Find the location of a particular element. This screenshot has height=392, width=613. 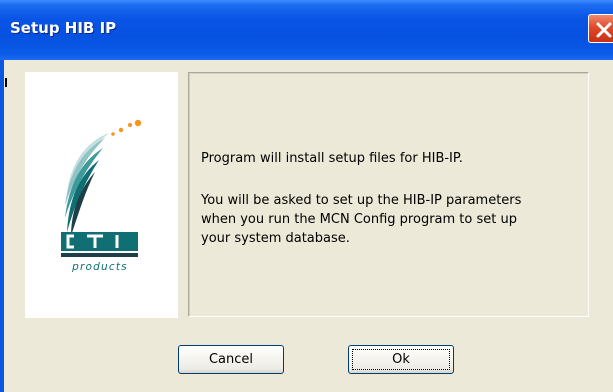

window-title: Setup HIB IP is located at coordinates (63, 28).